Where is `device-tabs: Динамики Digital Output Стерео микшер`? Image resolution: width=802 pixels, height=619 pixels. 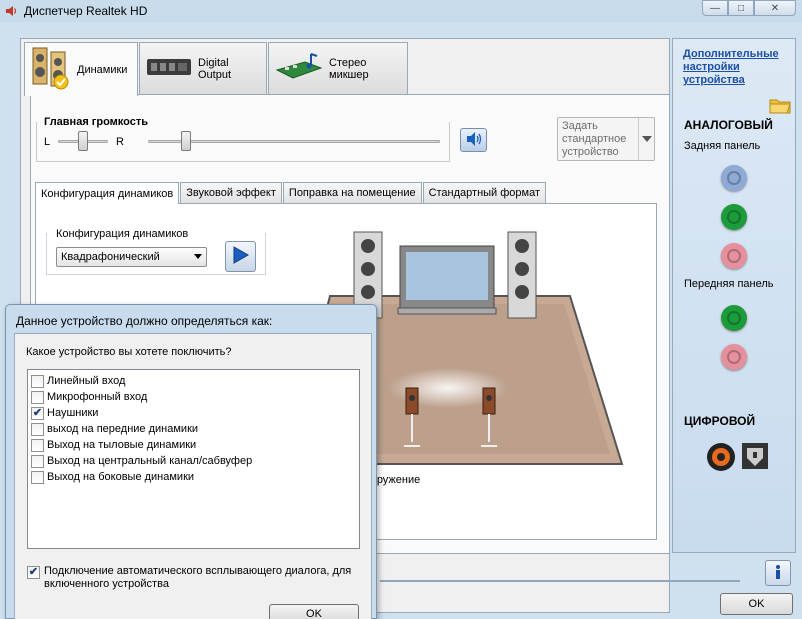
device-tabs: Динамики Digital Output Стерео микшер is located at coordinates (216, 69).